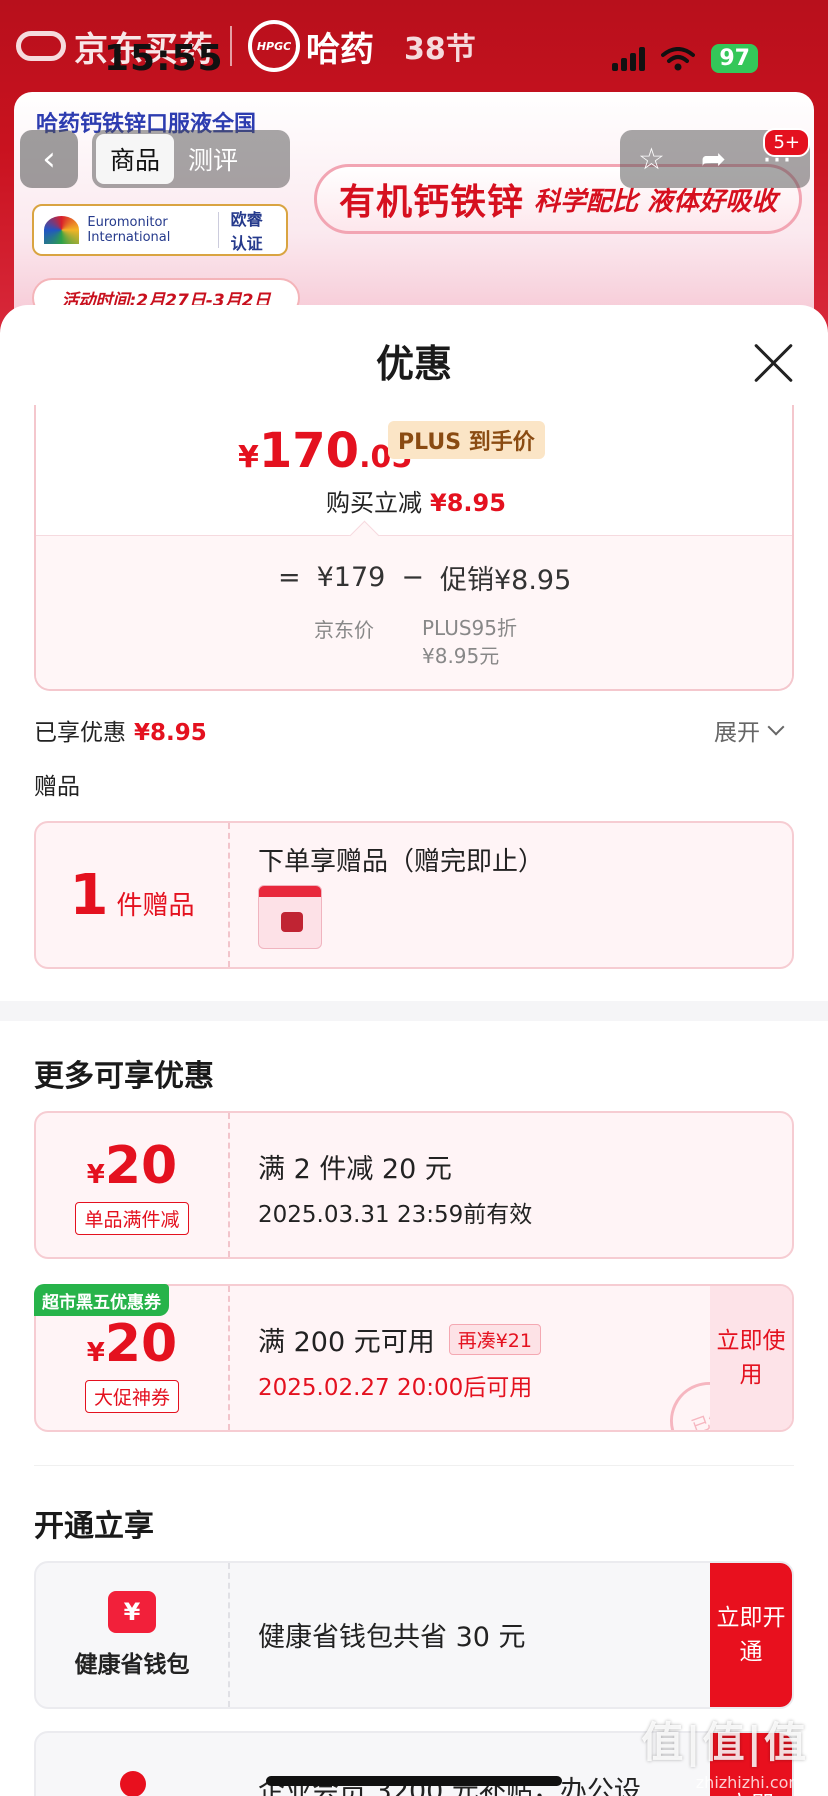 The width and height of the screenshot is (828, 1796). I want to click on certification-label: 欧睿认证, so click(246, 231).